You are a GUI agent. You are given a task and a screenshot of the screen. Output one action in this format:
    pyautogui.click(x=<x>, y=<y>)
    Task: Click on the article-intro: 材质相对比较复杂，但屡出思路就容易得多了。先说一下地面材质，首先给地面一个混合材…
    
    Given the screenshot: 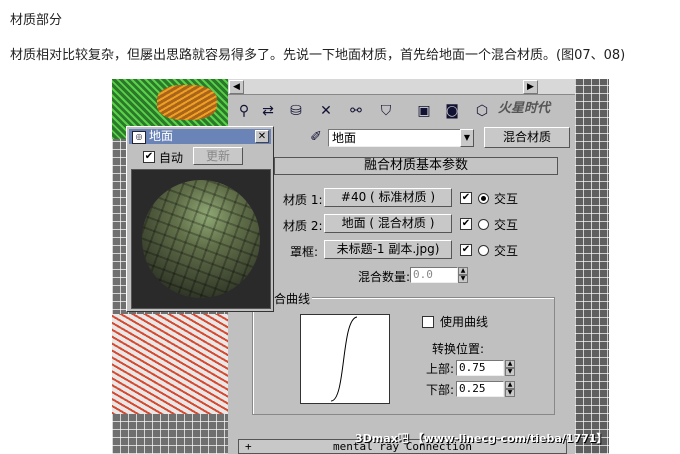 What is the action you would take?
    pyautogui.click(x=318, y=55)
    